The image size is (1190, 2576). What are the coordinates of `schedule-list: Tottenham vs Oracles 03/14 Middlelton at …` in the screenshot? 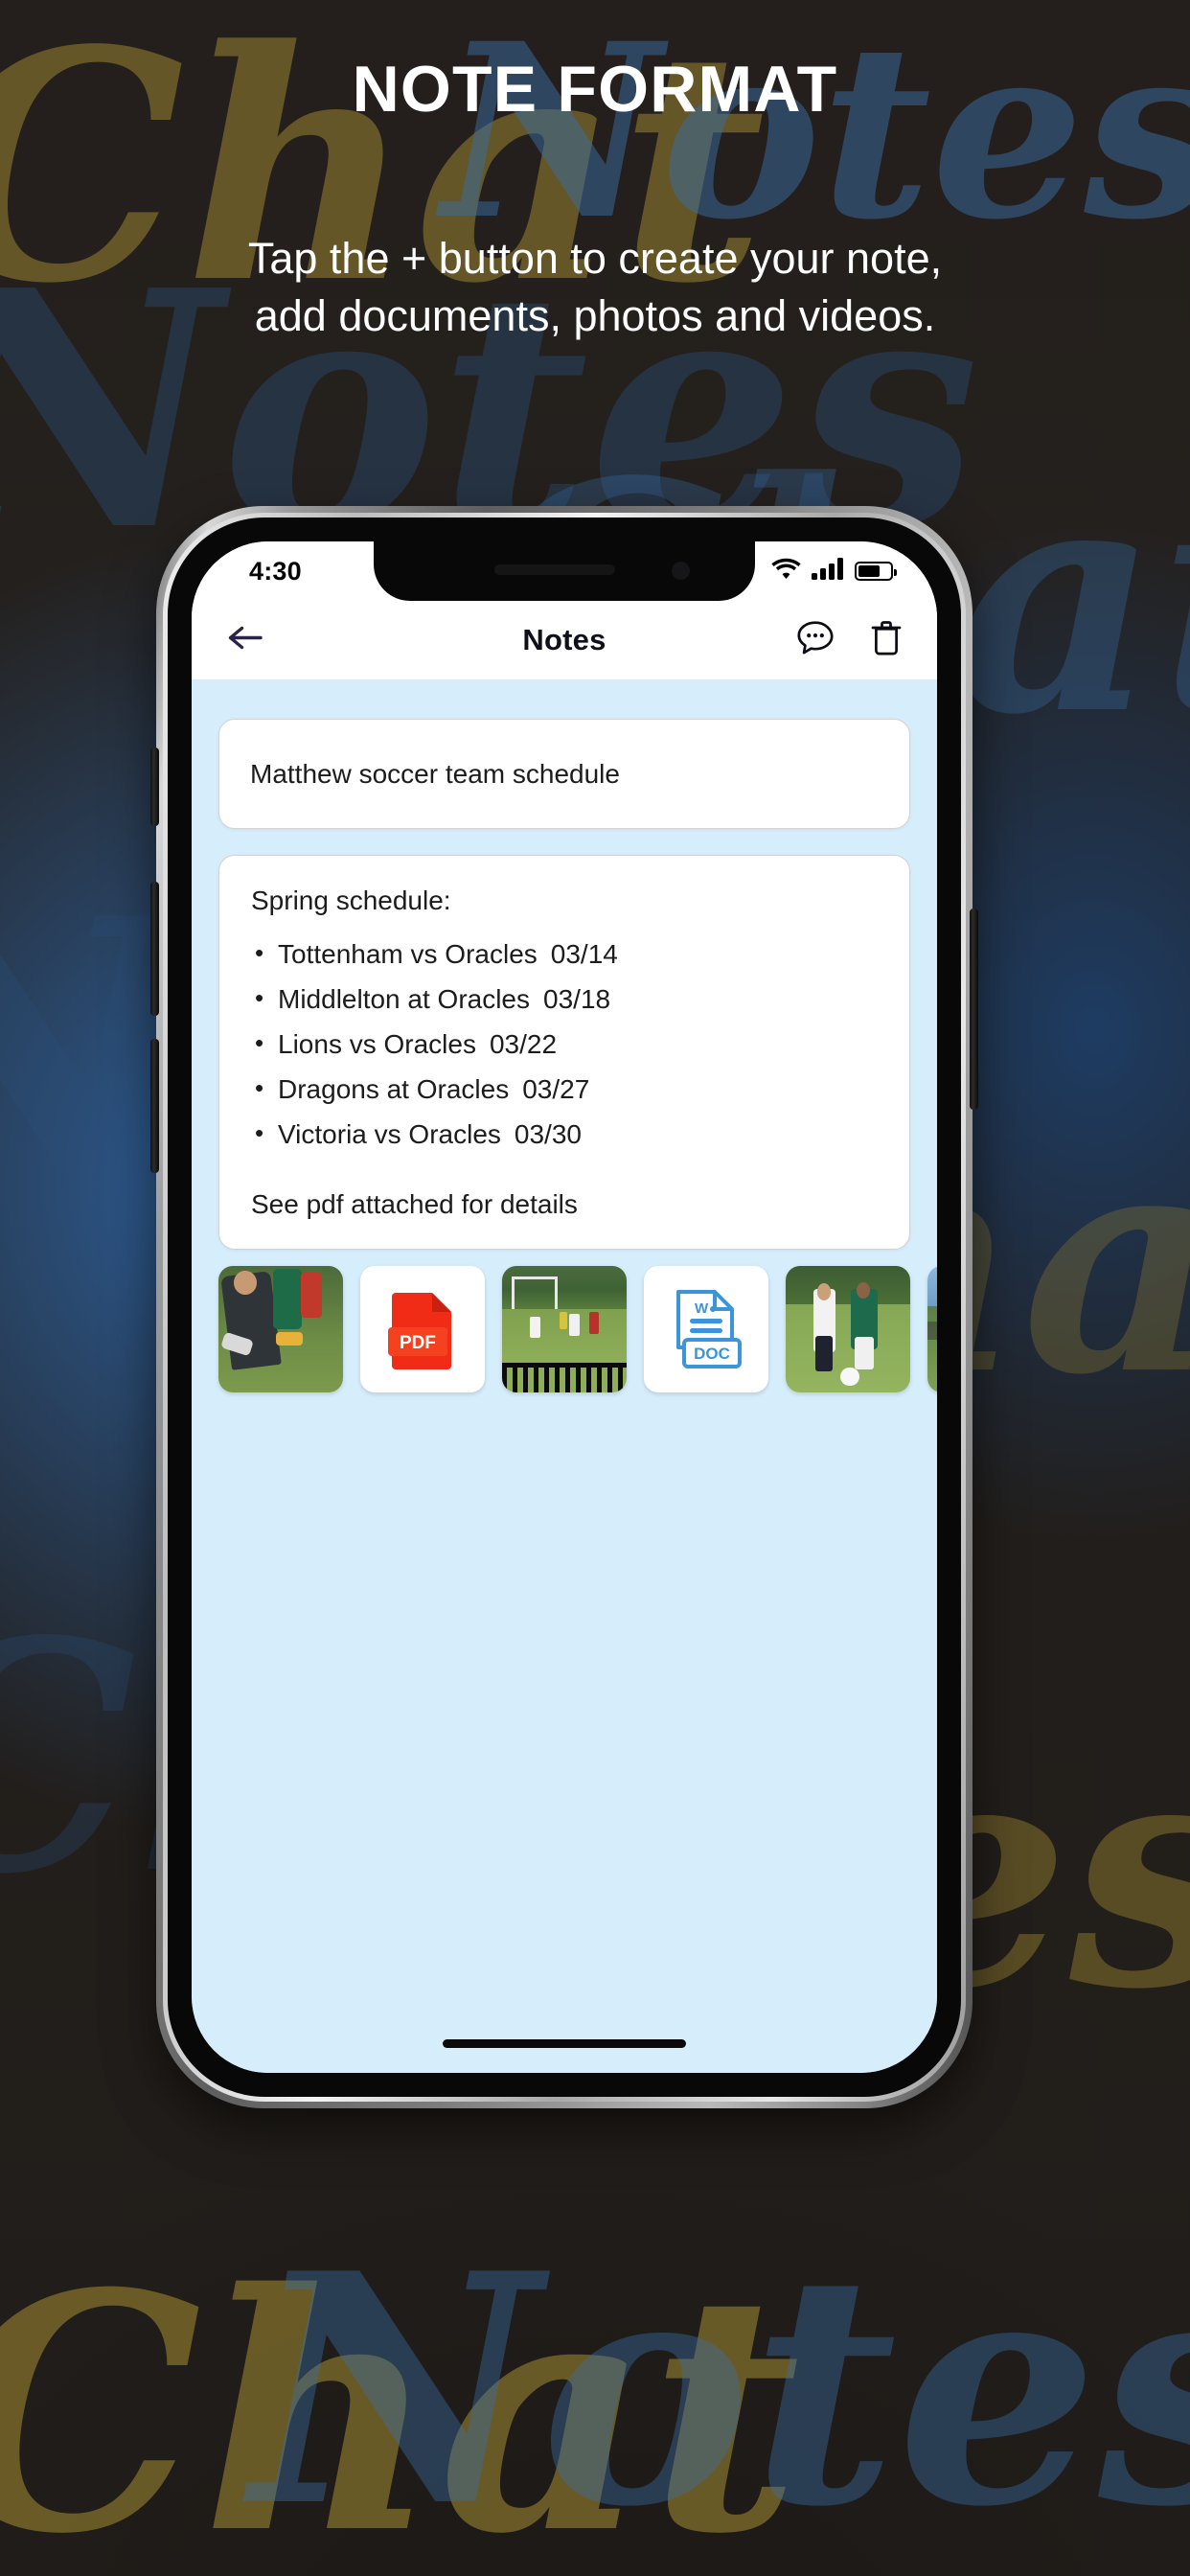 It's located at (564, 1052).